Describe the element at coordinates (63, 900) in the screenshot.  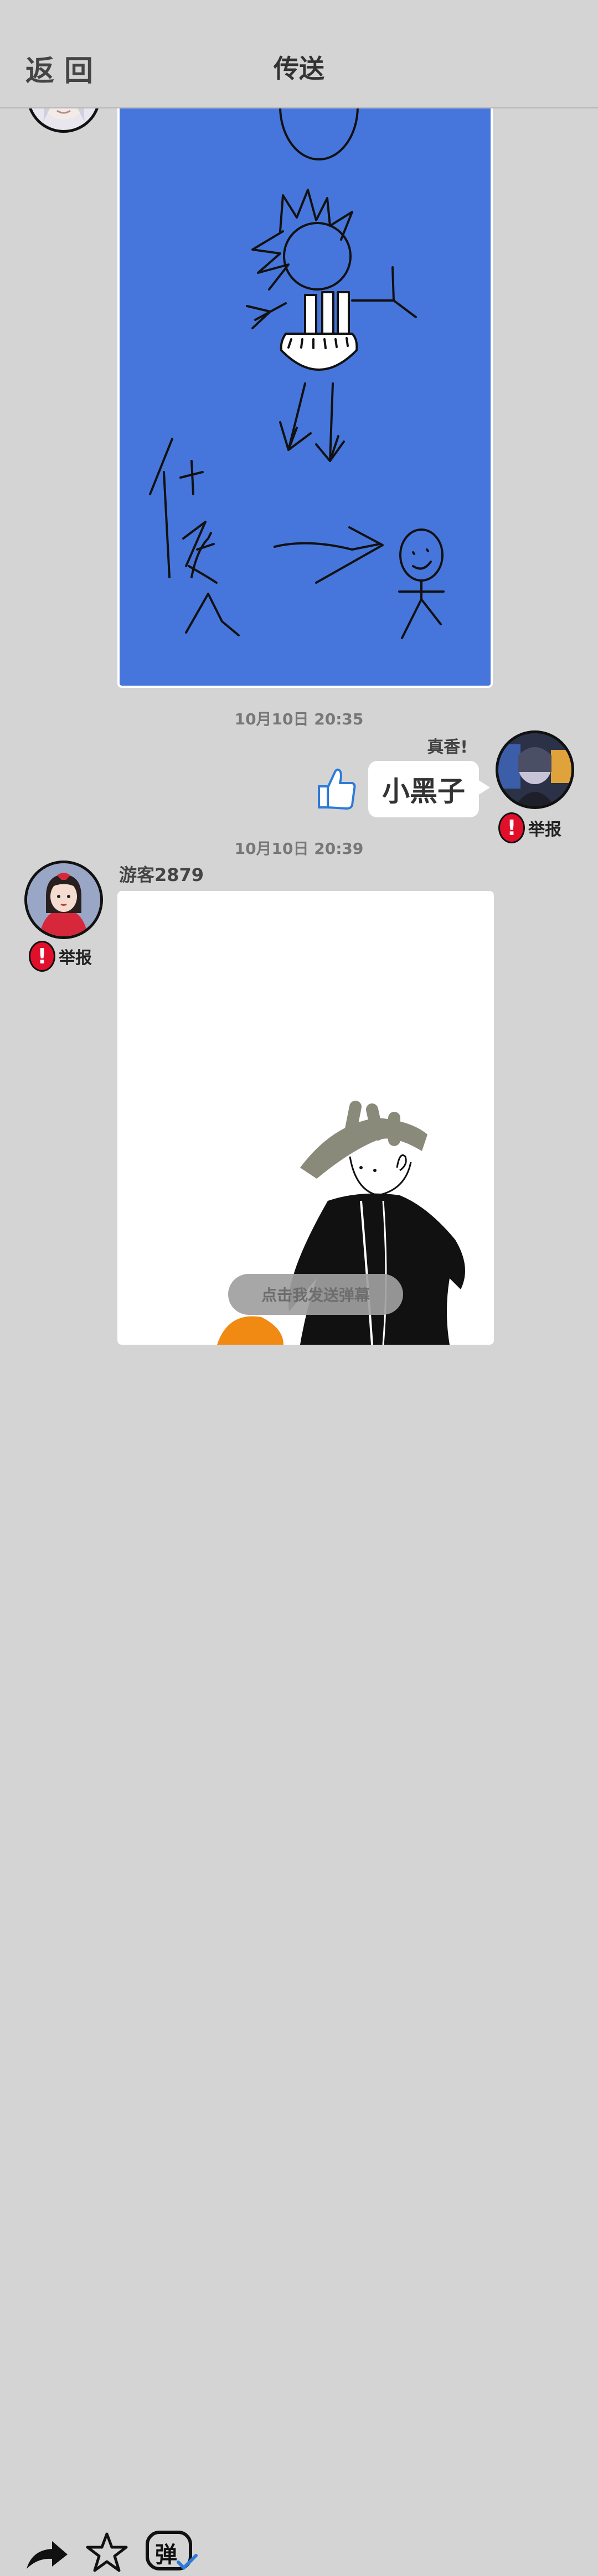
I see `user-avatar-red-hood` at that location.